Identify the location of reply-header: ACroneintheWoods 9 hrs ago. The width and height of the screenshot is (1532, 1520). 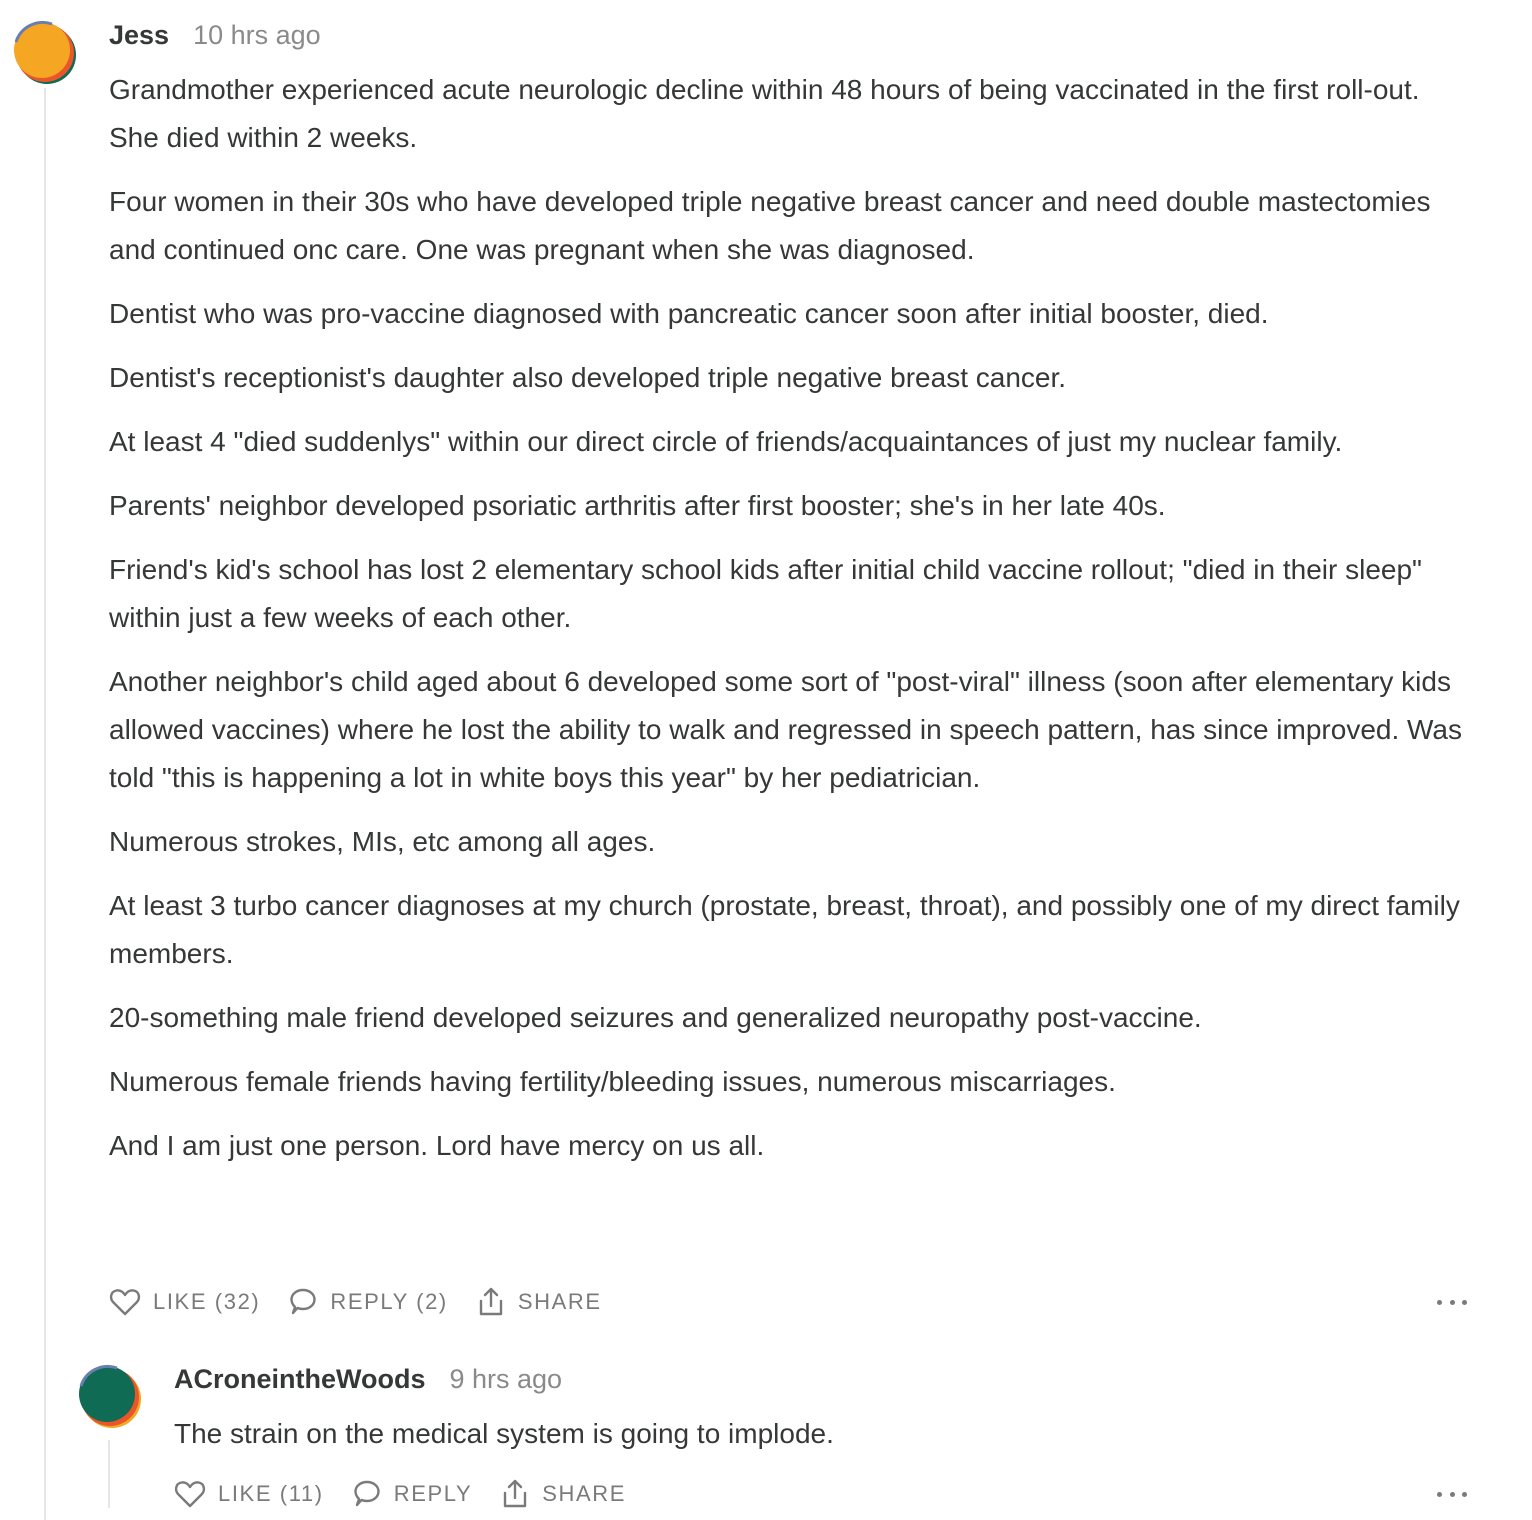
(368, 1379).